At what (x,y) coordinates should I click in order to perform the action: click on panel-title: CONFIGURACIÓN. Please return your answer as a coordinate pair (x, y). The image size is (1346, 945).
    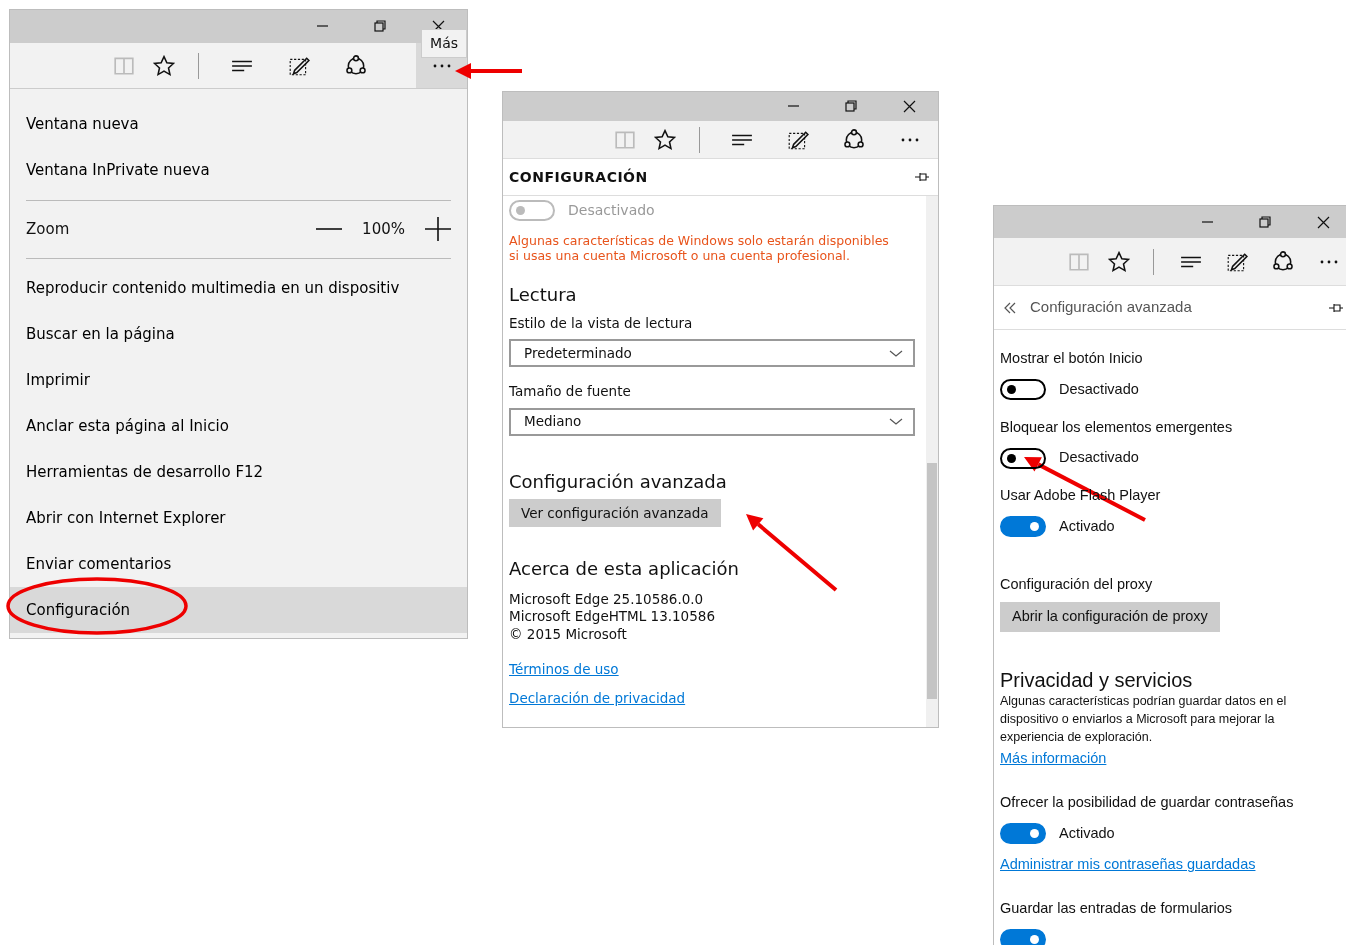
    Looking at the image, I should click on (578, 177).